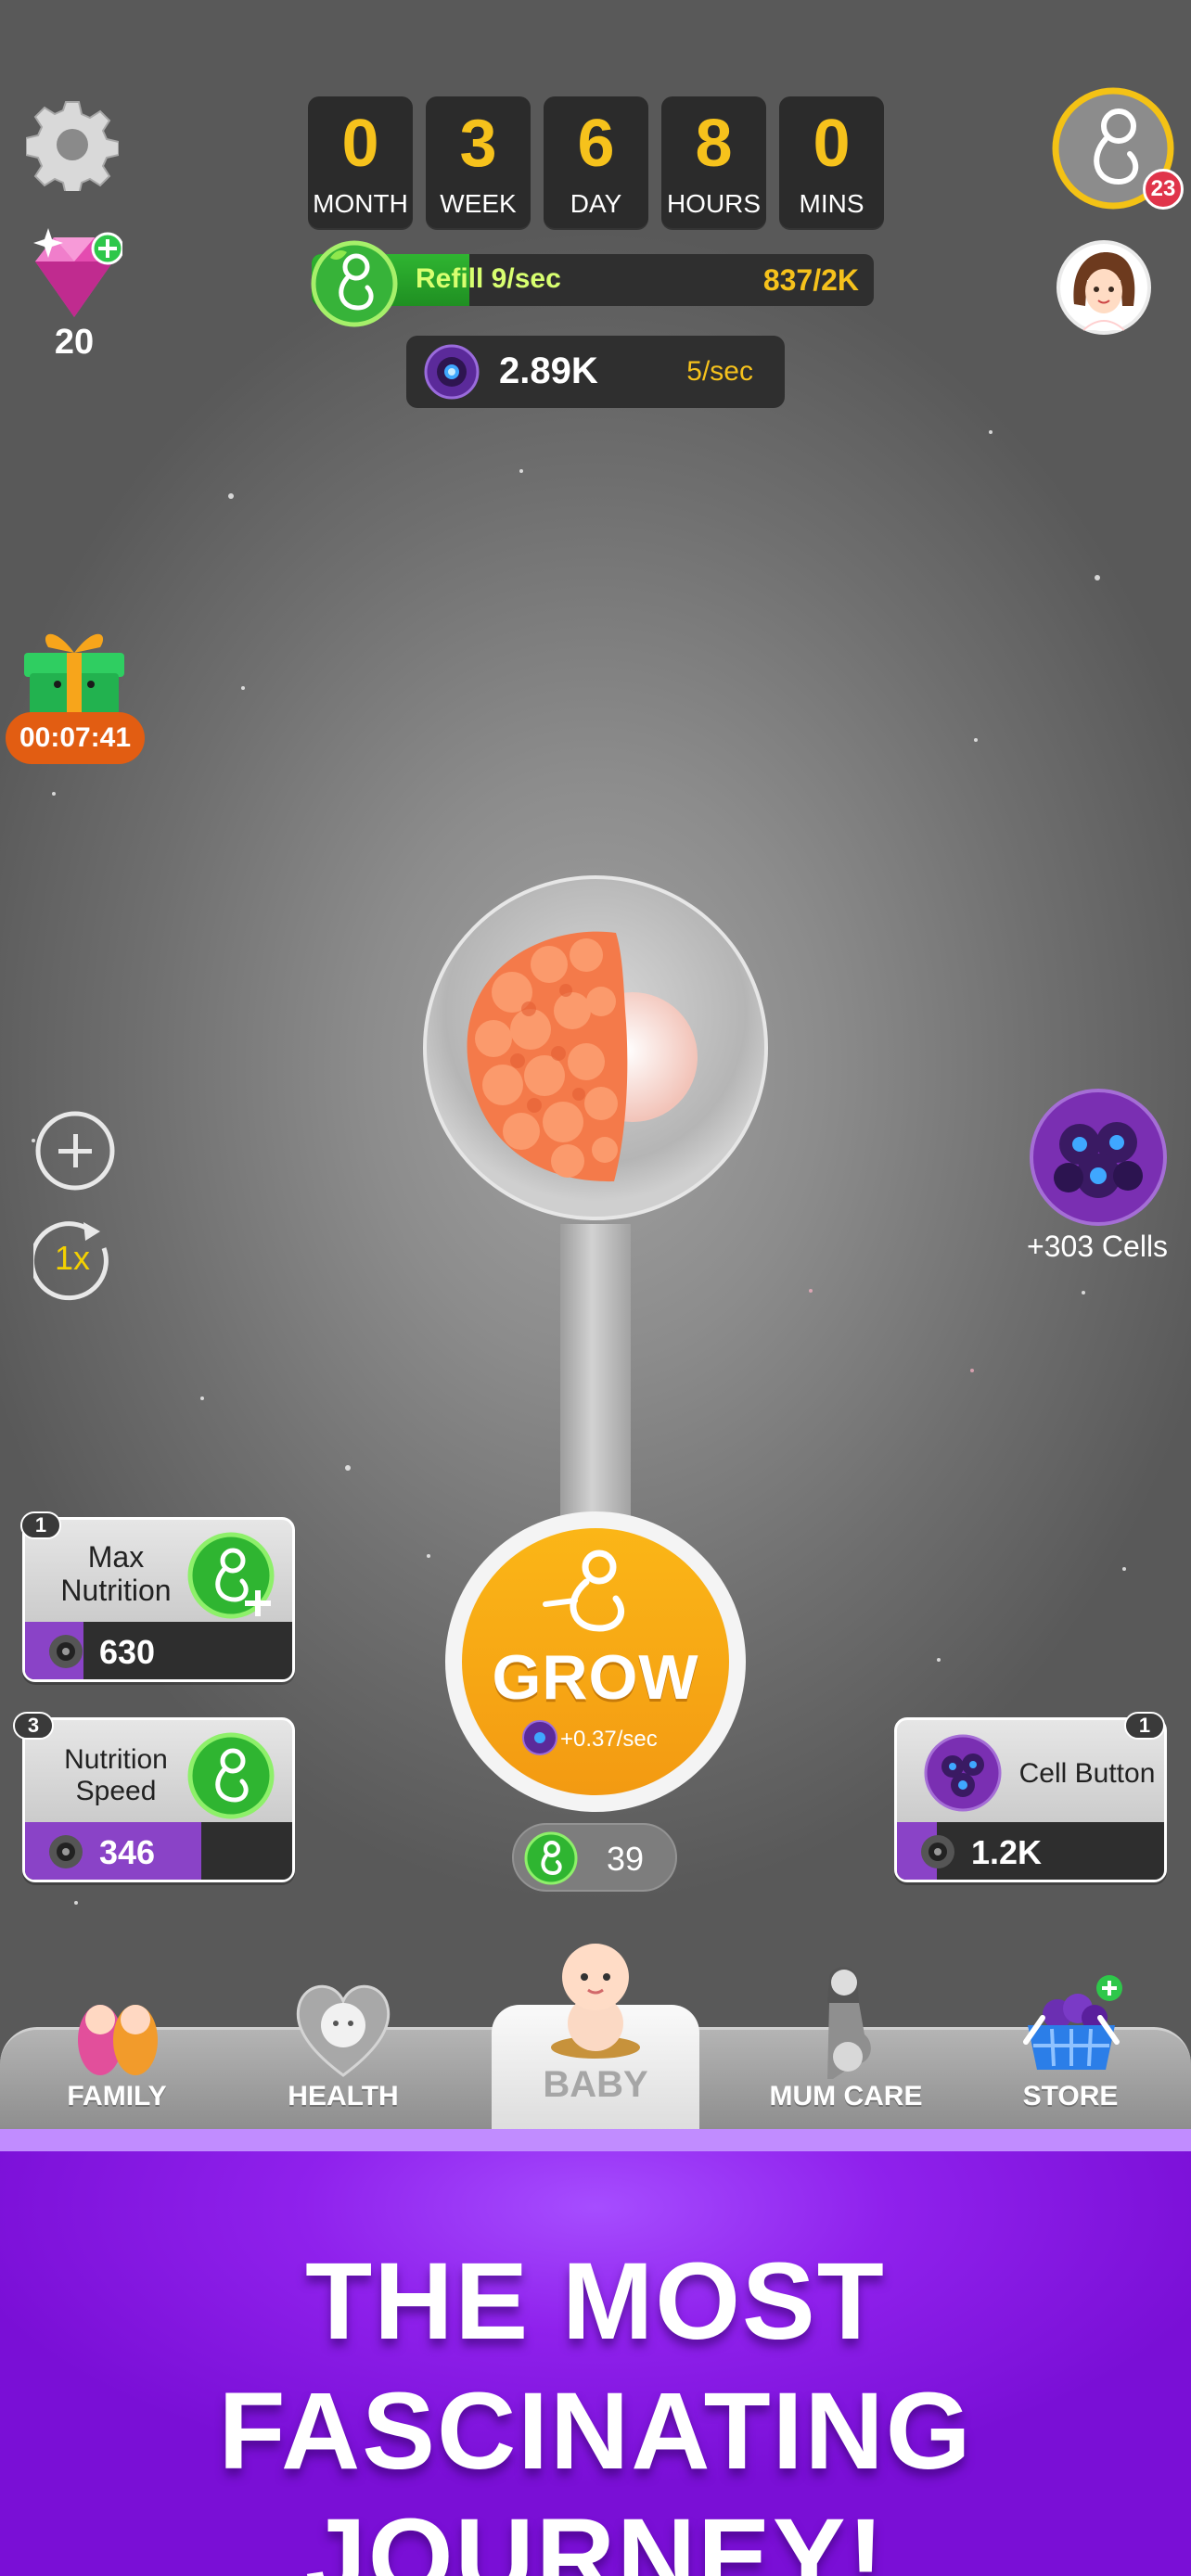 Image resolution: width=1191 pixels, height=2576 pixels. What do you see at coordinates (231, 1575) in the screenshot?
I see `fetus-plus-icon` at bounding box center [231, 1575].